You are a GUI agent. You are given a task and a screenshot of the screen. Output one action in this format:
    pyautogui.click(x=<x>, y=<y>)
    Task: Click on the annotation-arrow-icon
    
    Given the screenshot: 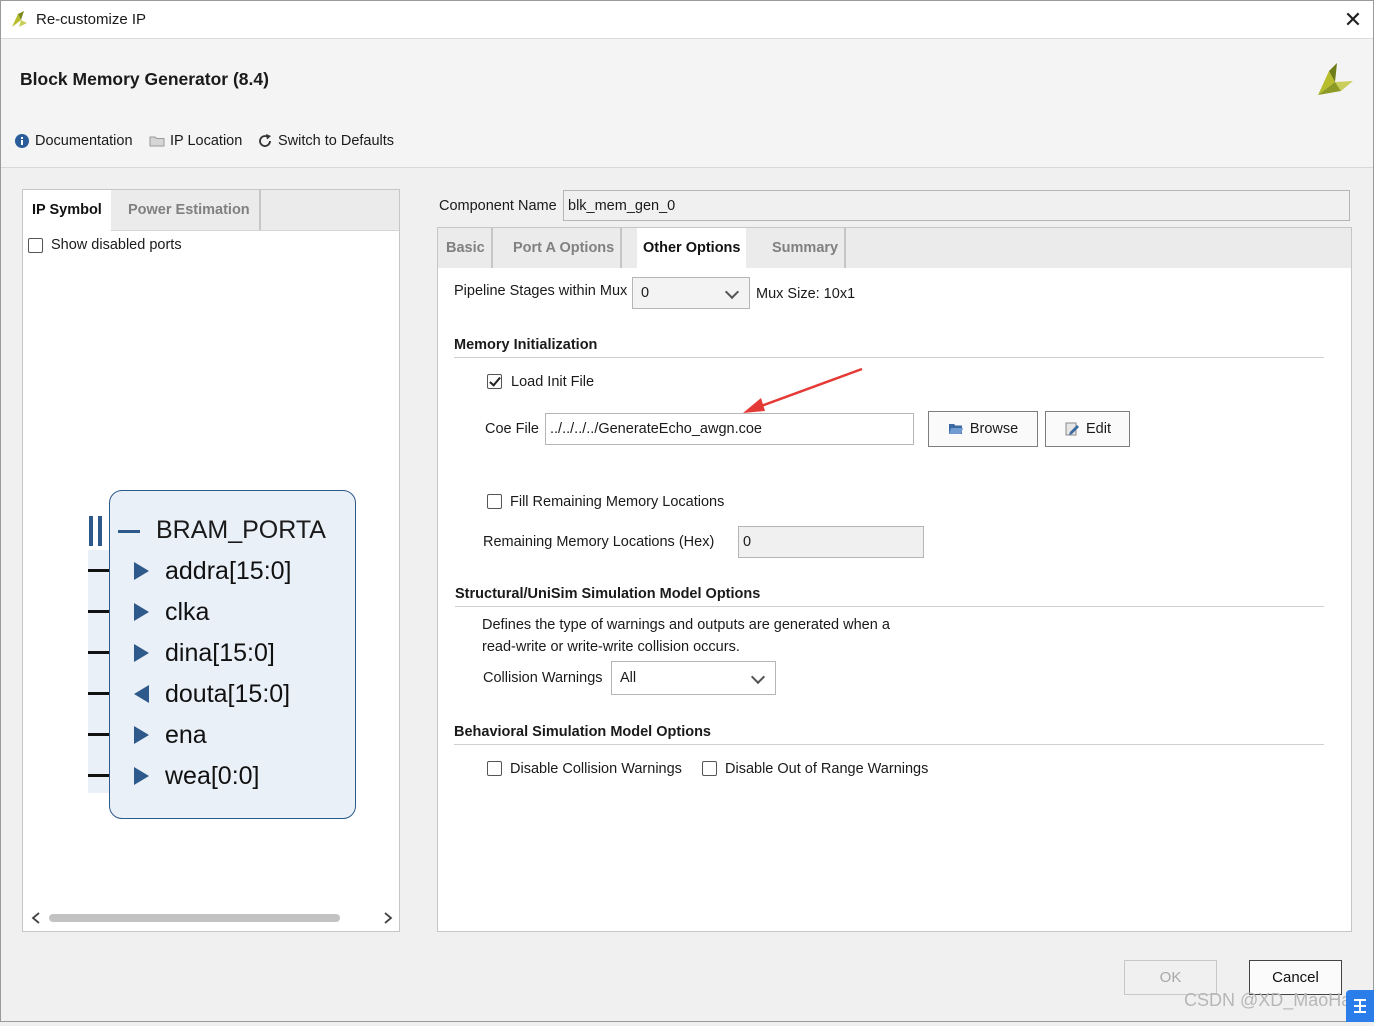 What is the action you would take?
    pyautogui.click(x=803, y=390)
    